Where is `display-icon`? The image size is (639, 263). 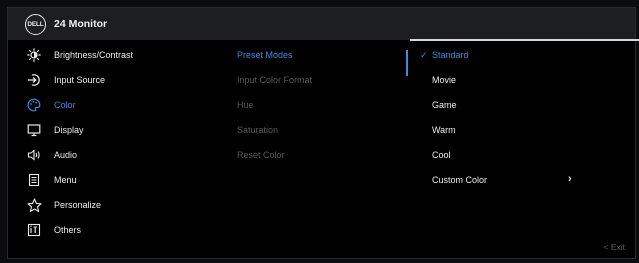 display-icon is located at coordinates (34, 130).